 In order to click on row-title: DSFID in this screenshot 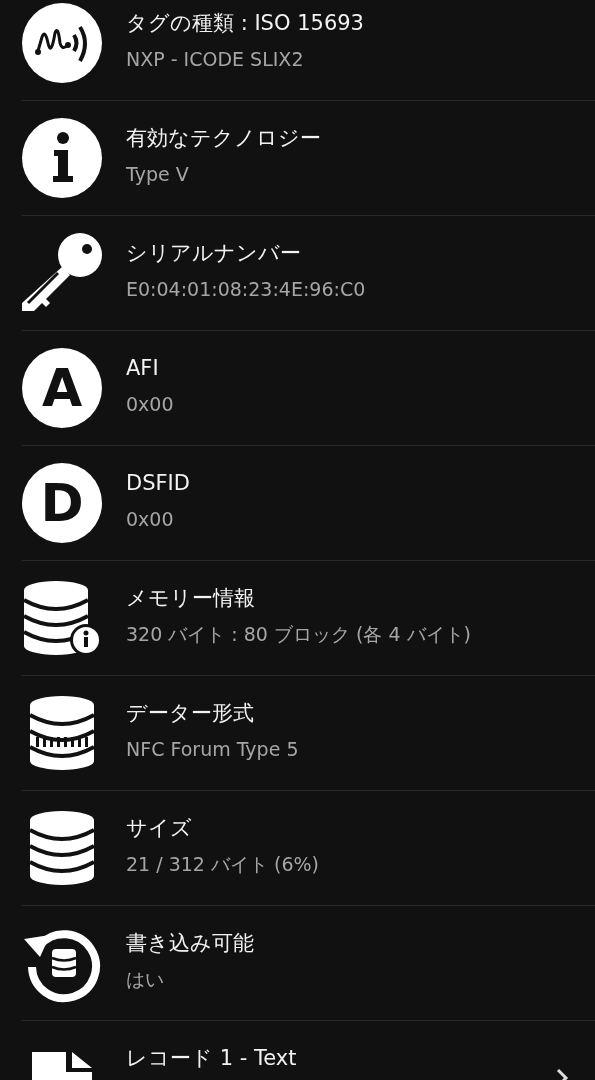, I will do `click(158, 483)`.